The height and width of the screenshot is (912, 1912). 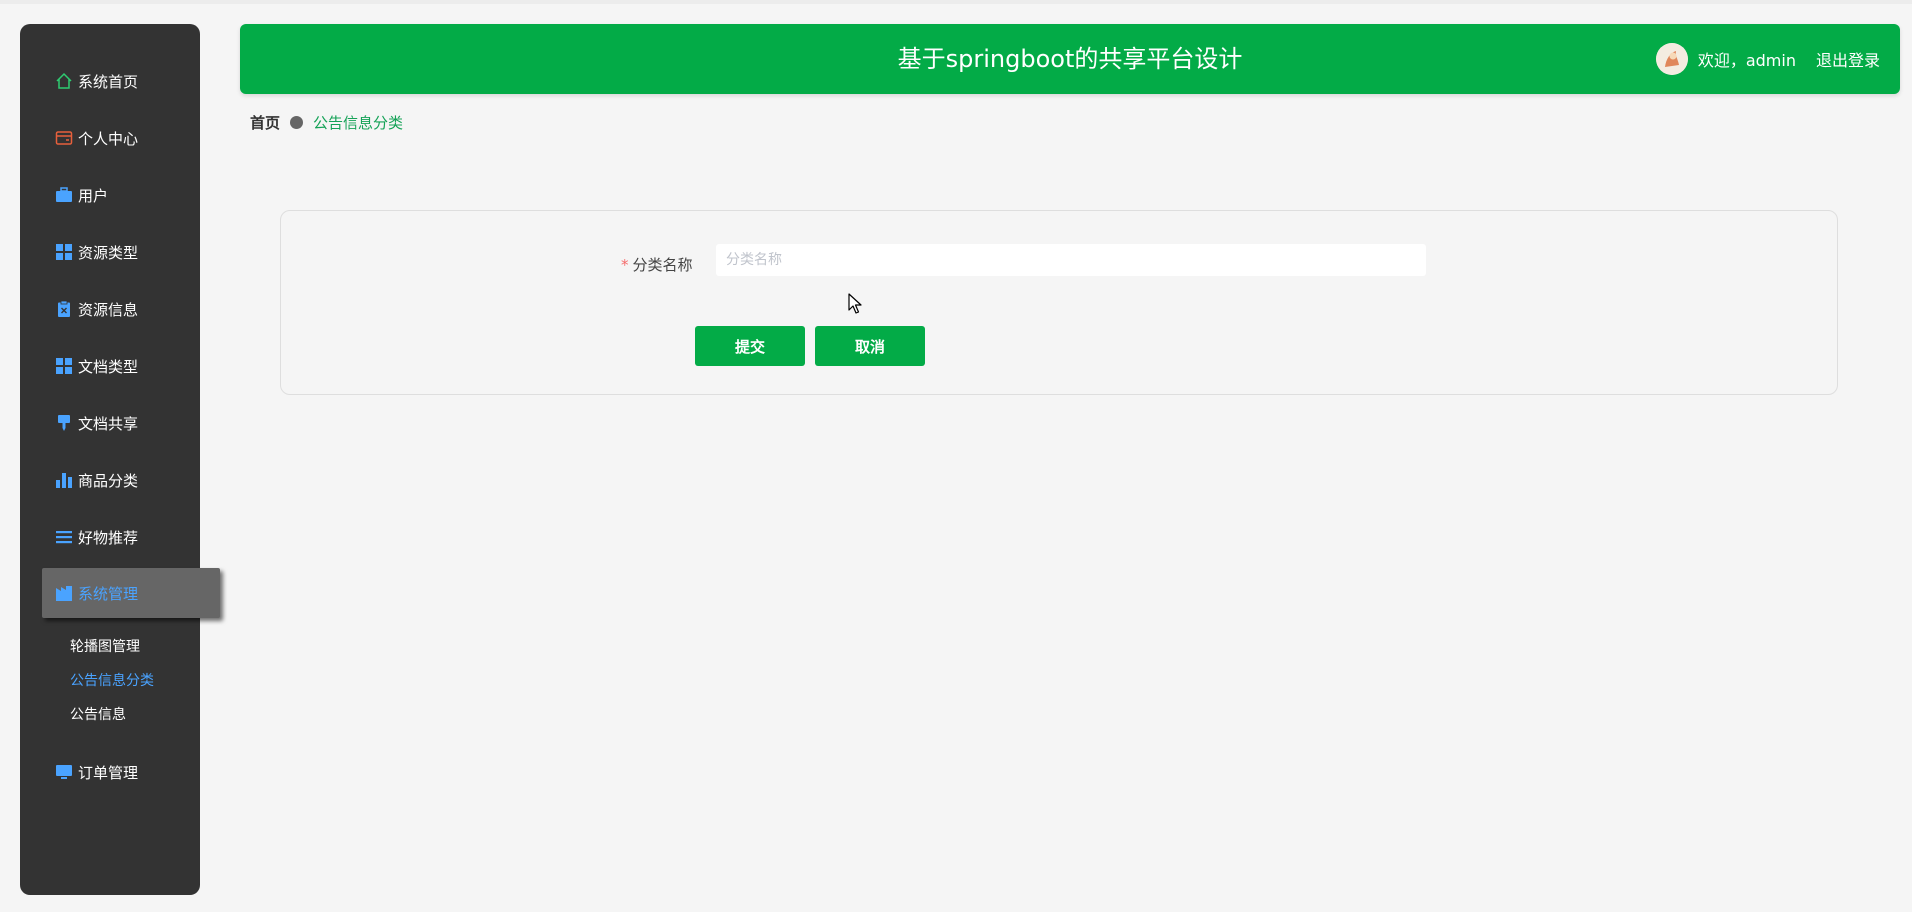 I want to click on monitor-icon, so click(x=64, y=772).